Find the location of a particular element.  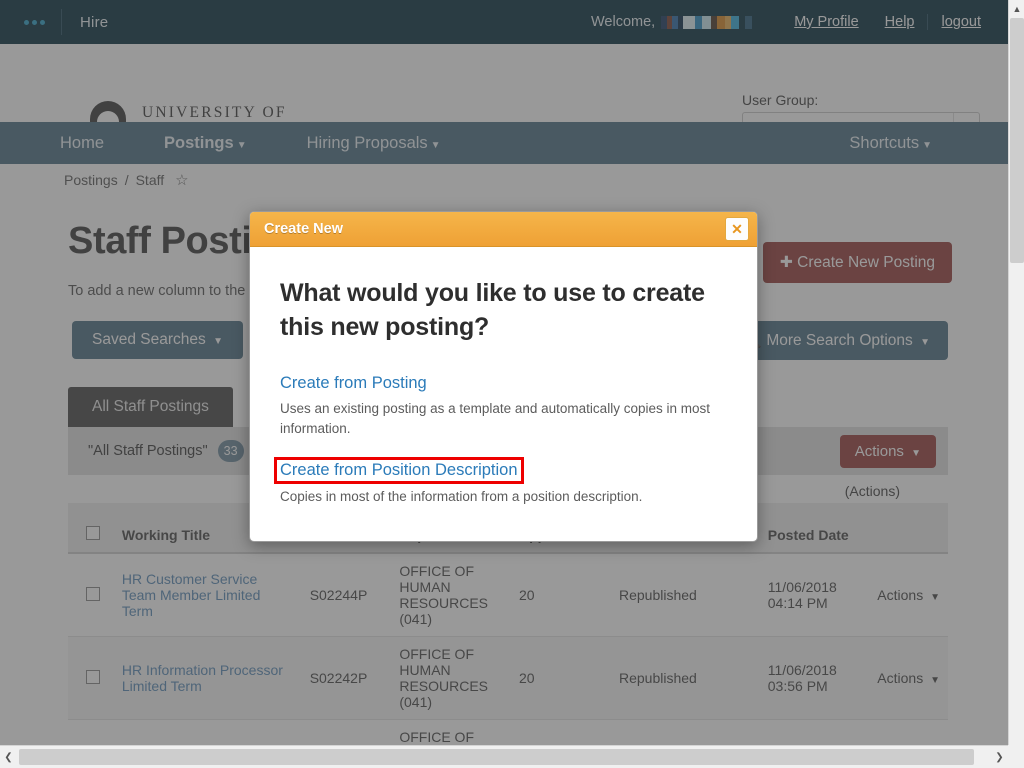

horizontal-scrollbar-thumb is located at coordinates (496, 757).